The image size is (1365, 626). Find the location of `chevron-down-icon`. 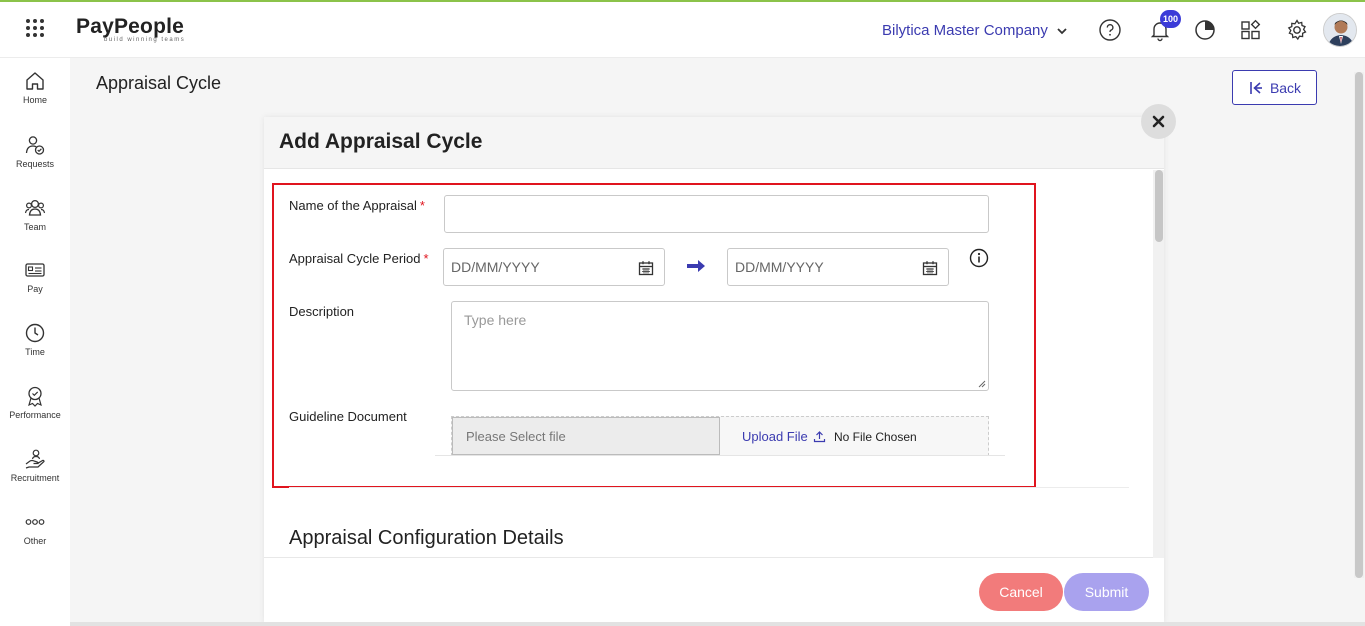

chevron-down-icon is located at coordinates (1062, 30).